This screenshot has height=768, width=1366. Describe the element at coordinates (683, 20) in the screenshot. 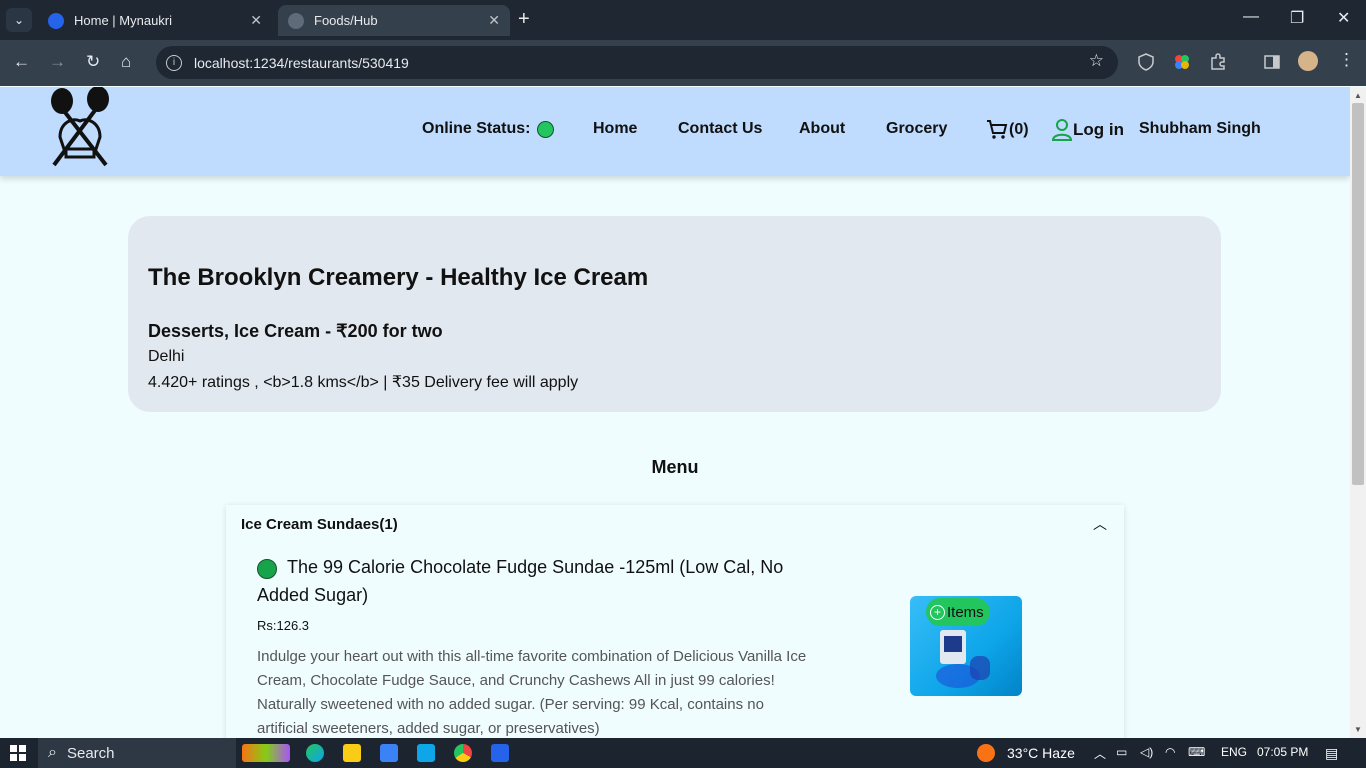

I see `browser-tab-bar: ⌄ Home | Mynaukri ✕ Foods/Hub ✕ + — ❐ ✕` at that location.